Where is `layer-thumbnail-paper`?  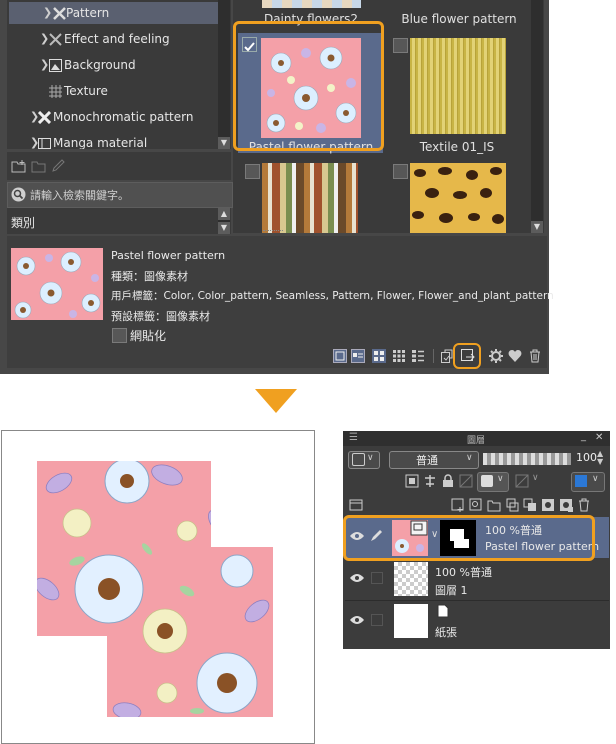 layer-thumbnail-paper is located at coordinates (411, 621).